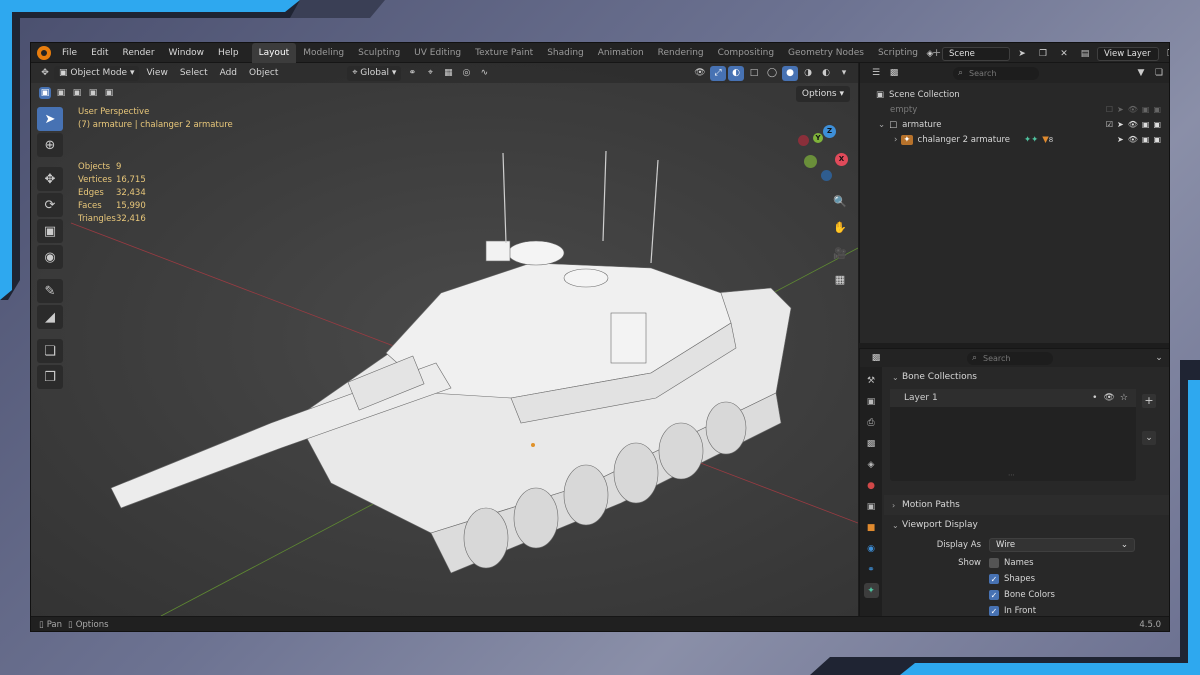 The width and height of the screenshot is (1200, 675). Describe the element at coordinates (44, 52) in the screenshot. I see `blender-logo-icon` at that location.